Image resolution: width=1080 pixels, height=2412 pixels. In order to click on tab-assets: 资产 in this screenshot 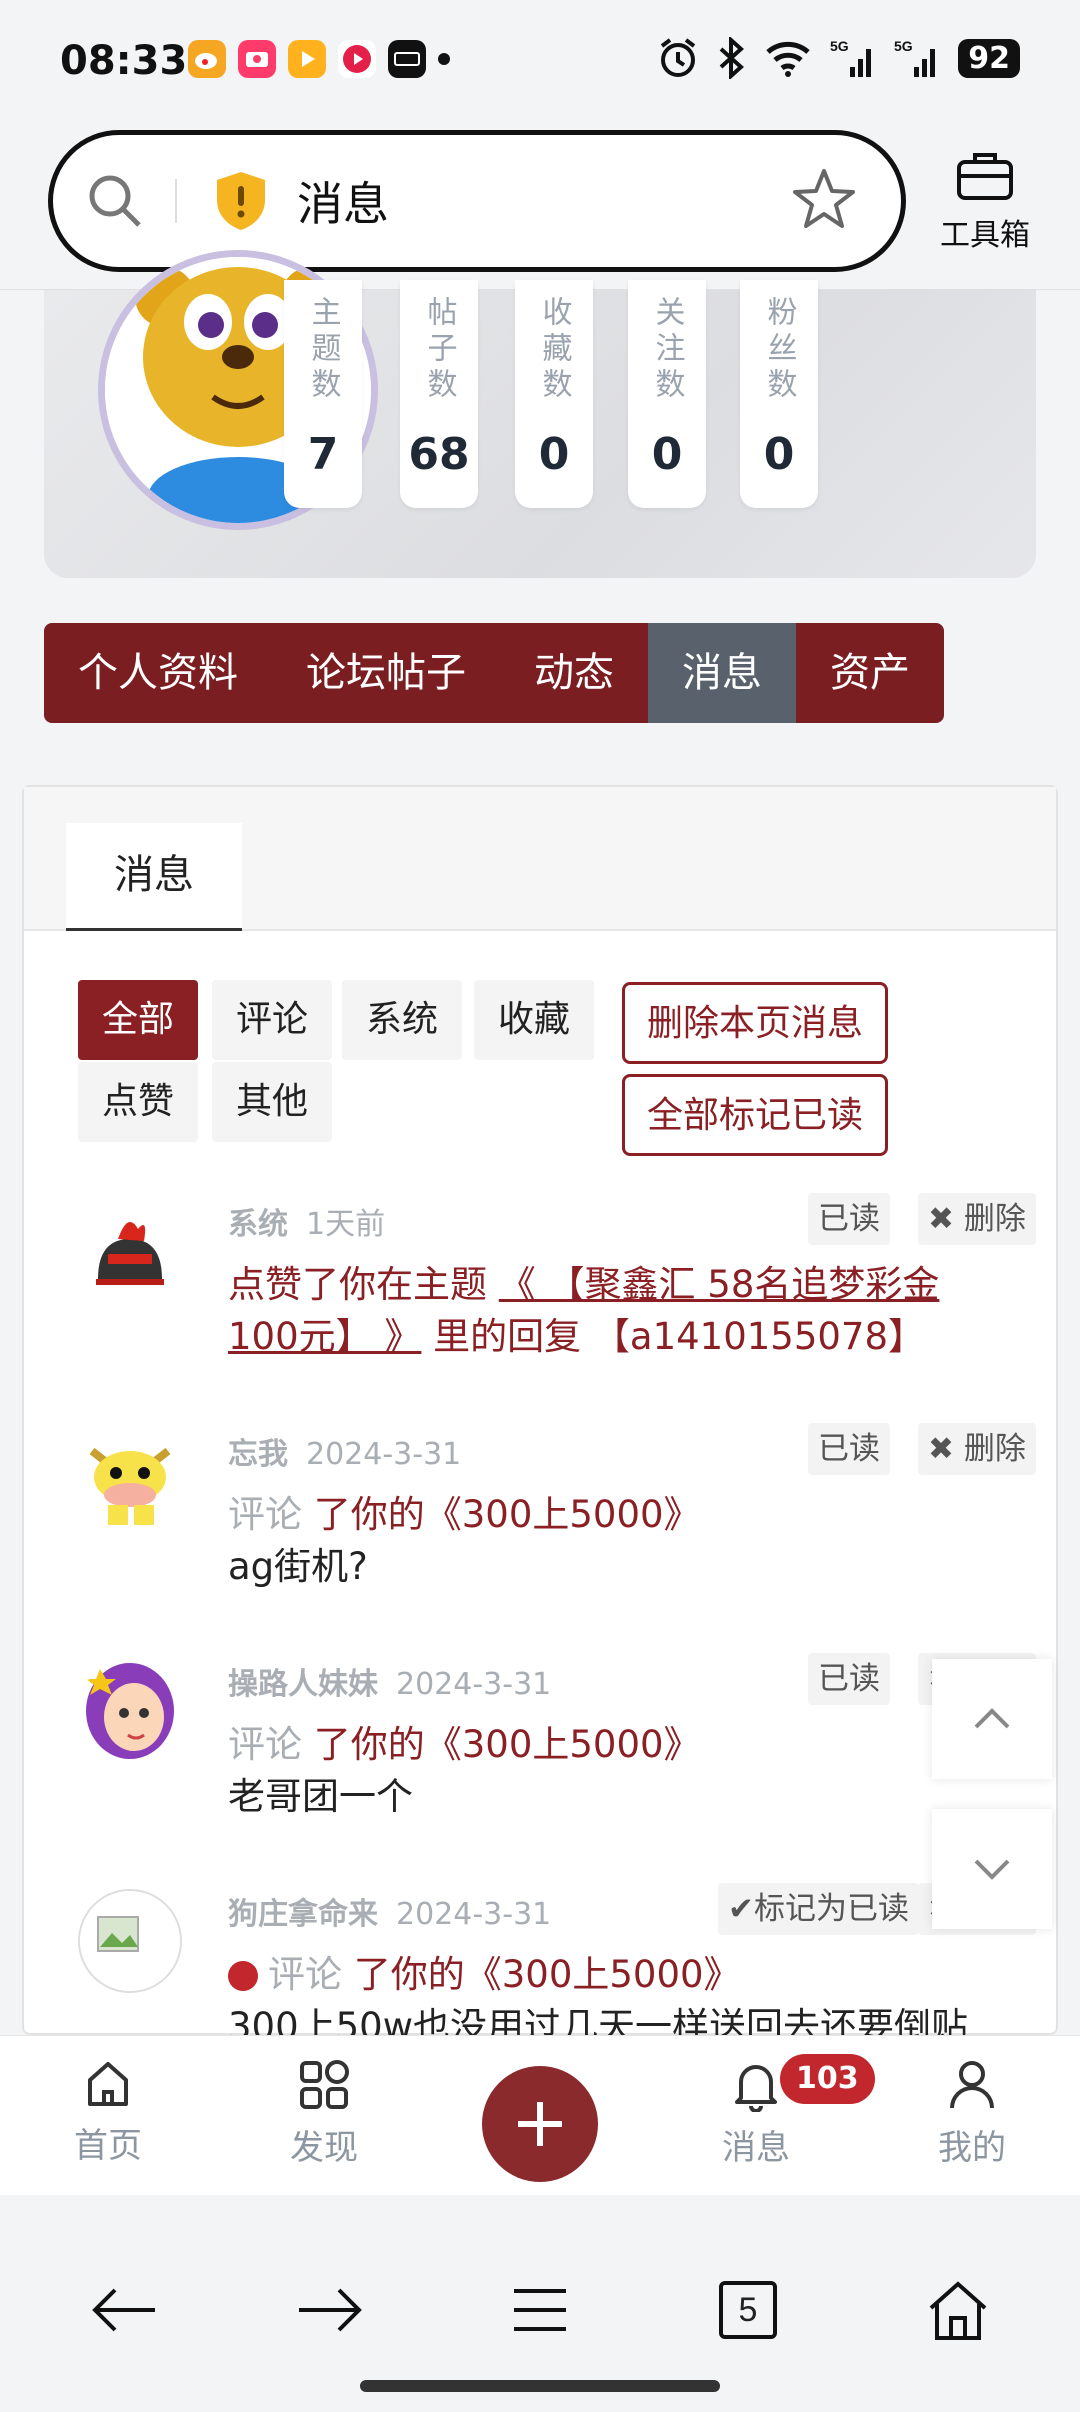, I will do `click(870, 673)`.